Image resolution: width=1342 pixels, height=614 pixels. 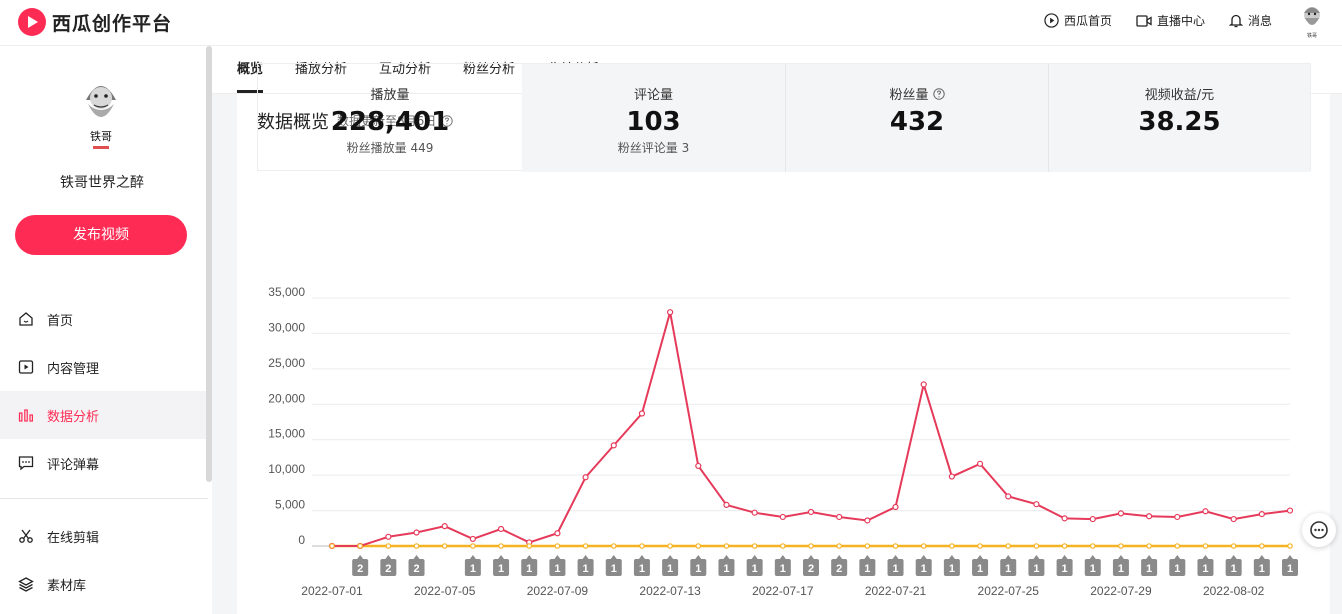 I want to click on publish-video-button: 发布视频, so click(x=101, y=235).